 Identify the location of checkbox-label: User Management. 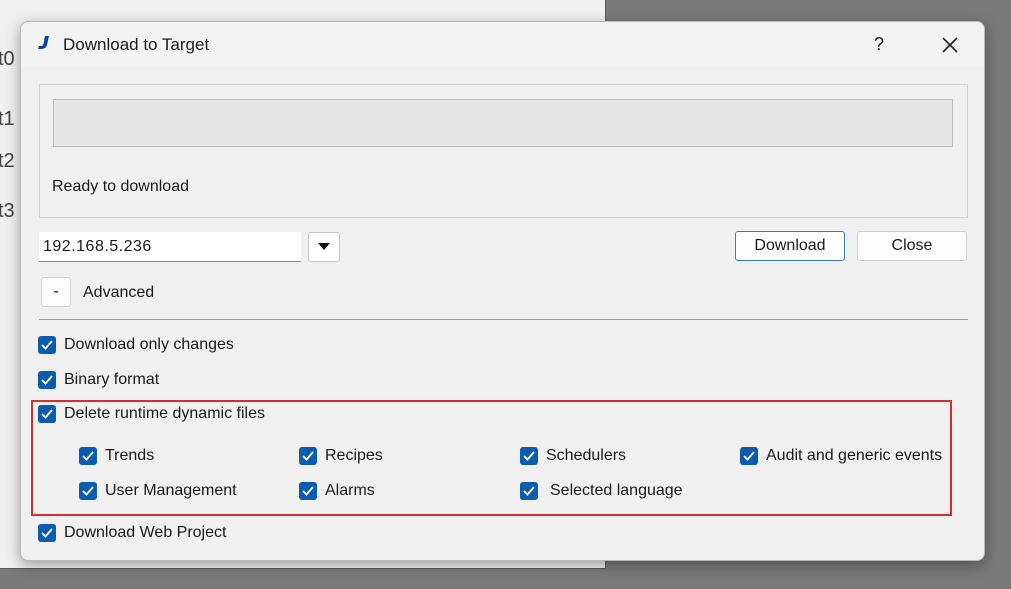
(171, 490).